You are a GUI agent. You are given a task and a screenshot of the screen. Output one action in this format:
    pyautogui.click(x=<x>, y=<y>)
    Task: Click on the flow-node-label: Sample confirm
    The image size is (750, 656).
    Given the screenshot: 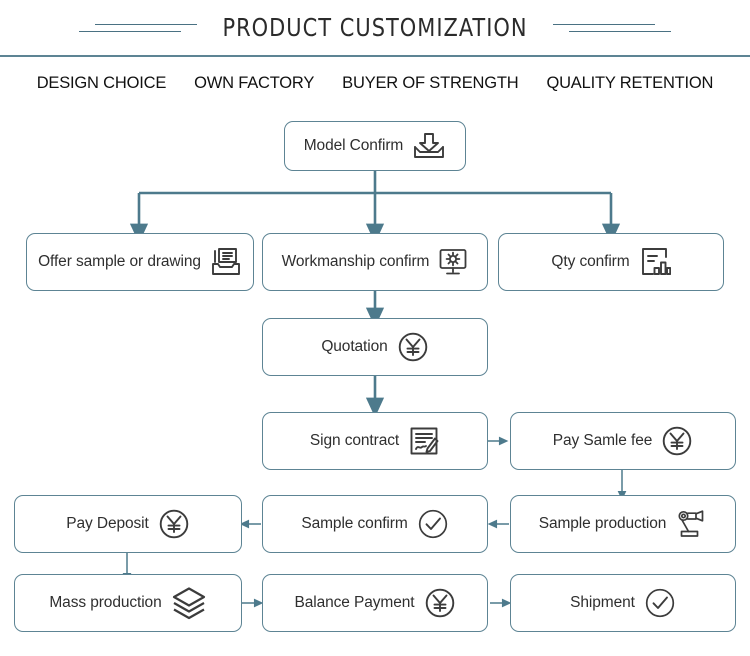 What is the action you would take?
    pyautogui.click(x=354, y=523)
    